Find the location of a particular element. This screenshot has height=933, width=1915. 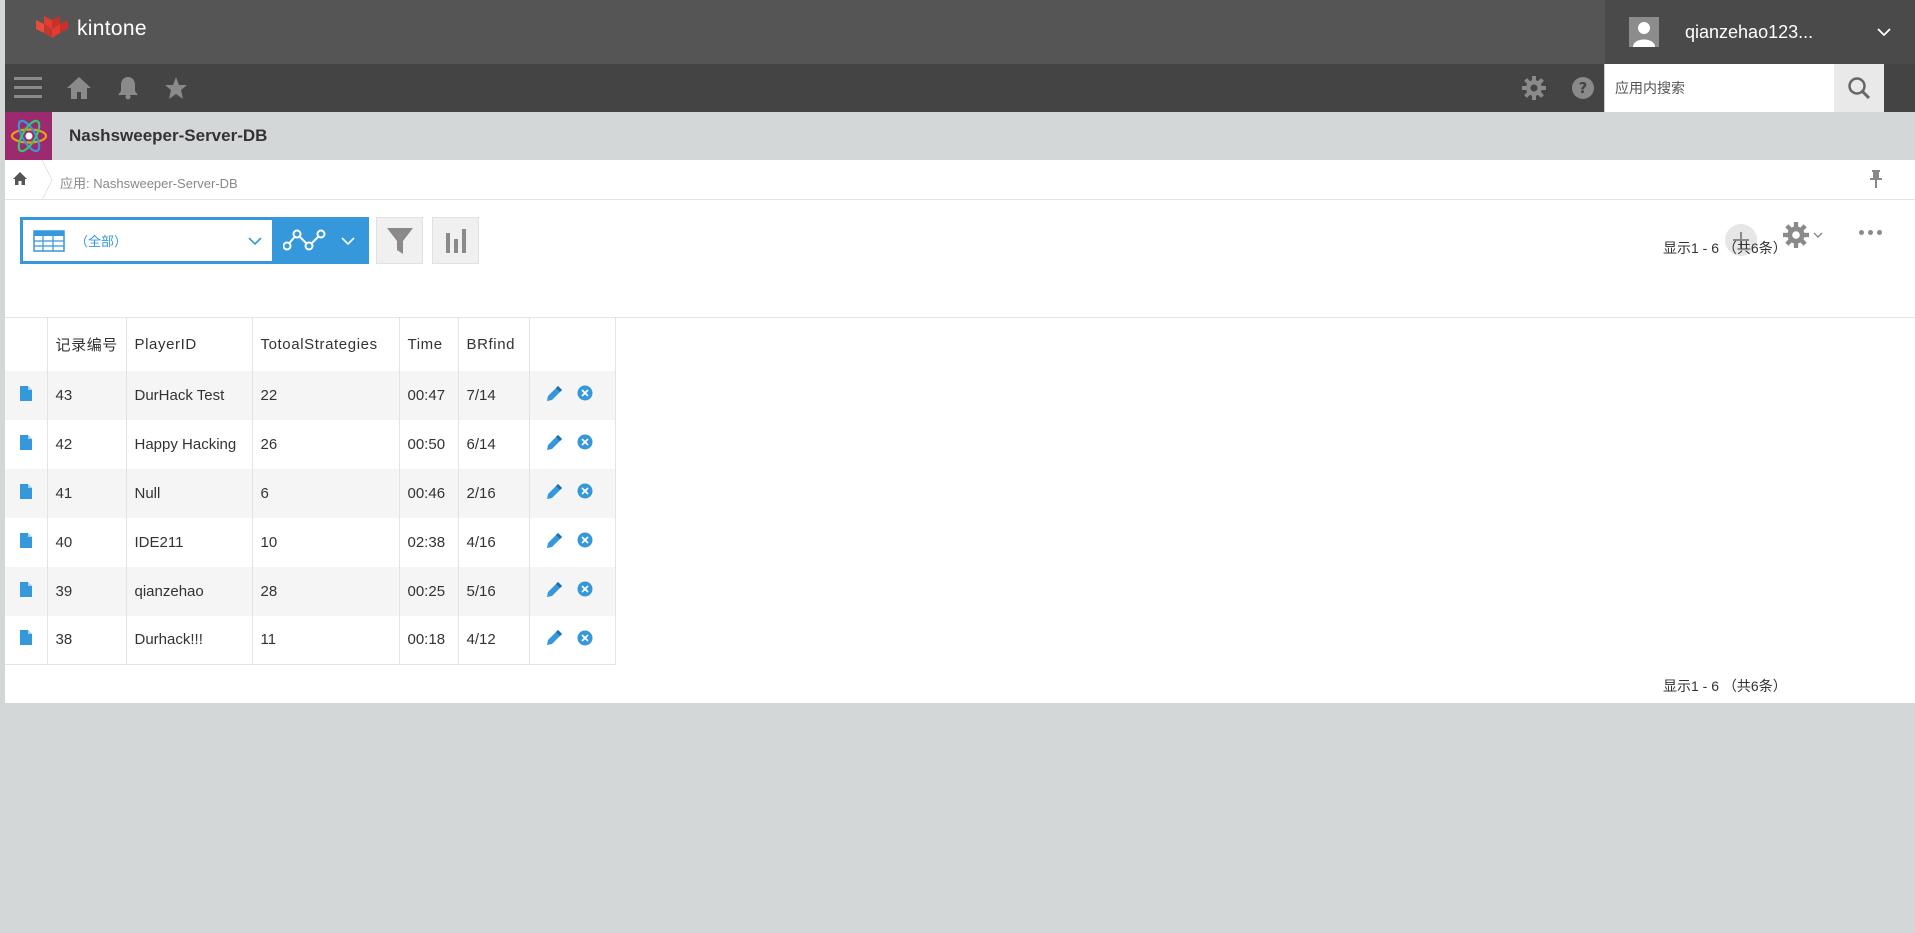

cell-record-number: 43 is located at coordinates (87, 395).